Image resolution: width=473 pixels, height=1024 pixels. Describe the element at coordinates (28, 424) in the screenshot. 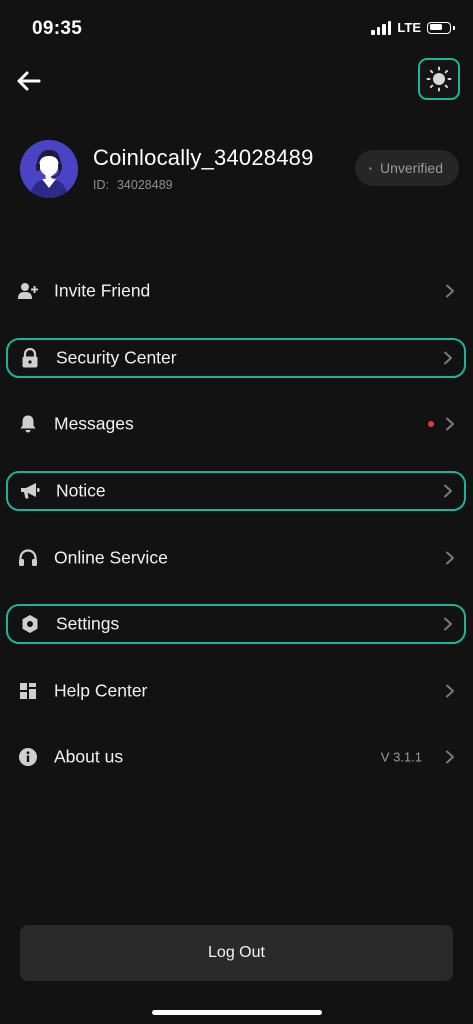

I see `bell-icon` at that location.